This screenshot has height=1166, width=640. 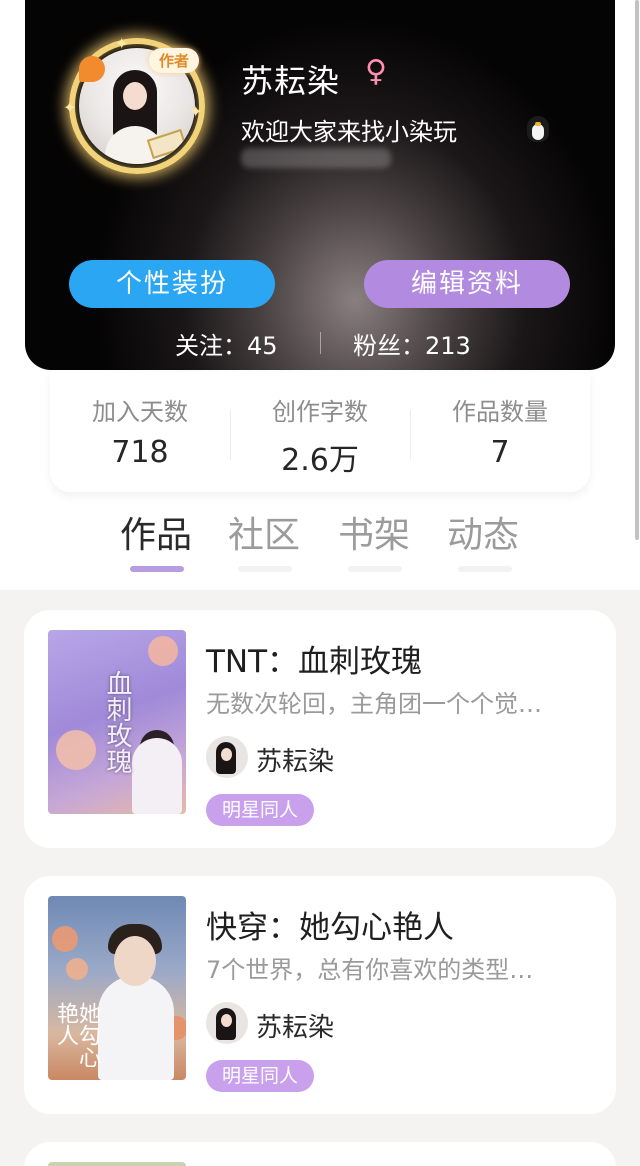 I want to click on stat-label: 创作字数, so click(x=320, y=412).